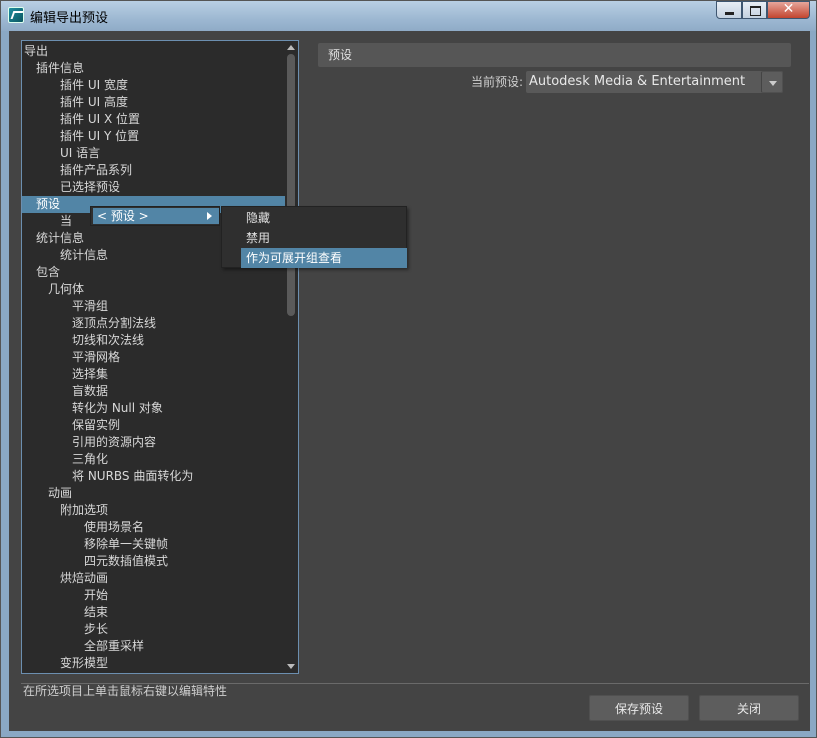 The width and height of the screenshot is (817, 738). What do you see at coordinates (772, 82) in the screenshot?
I see `chevron-down-icon` at bounding box center [772, 82].